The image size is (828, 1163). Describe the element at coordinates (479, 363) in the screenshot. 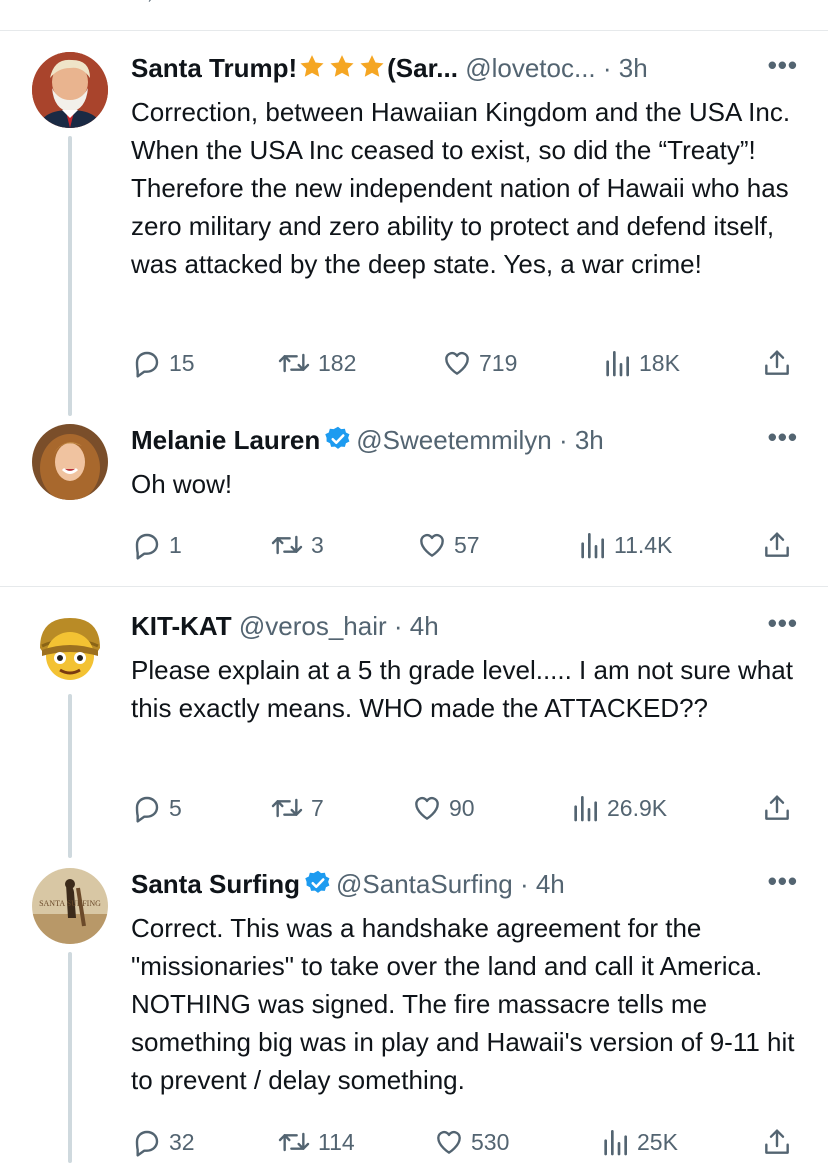

I see `like-button: 719` at that location.